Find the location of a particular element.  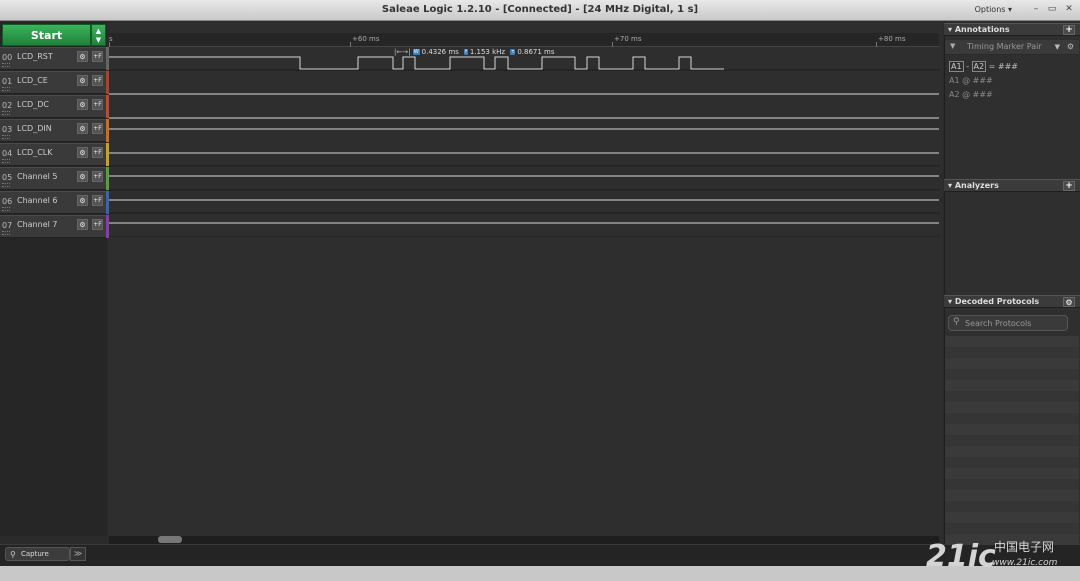

protocols-gear-icon: ⚙ is located at coordinates (1069, 302).